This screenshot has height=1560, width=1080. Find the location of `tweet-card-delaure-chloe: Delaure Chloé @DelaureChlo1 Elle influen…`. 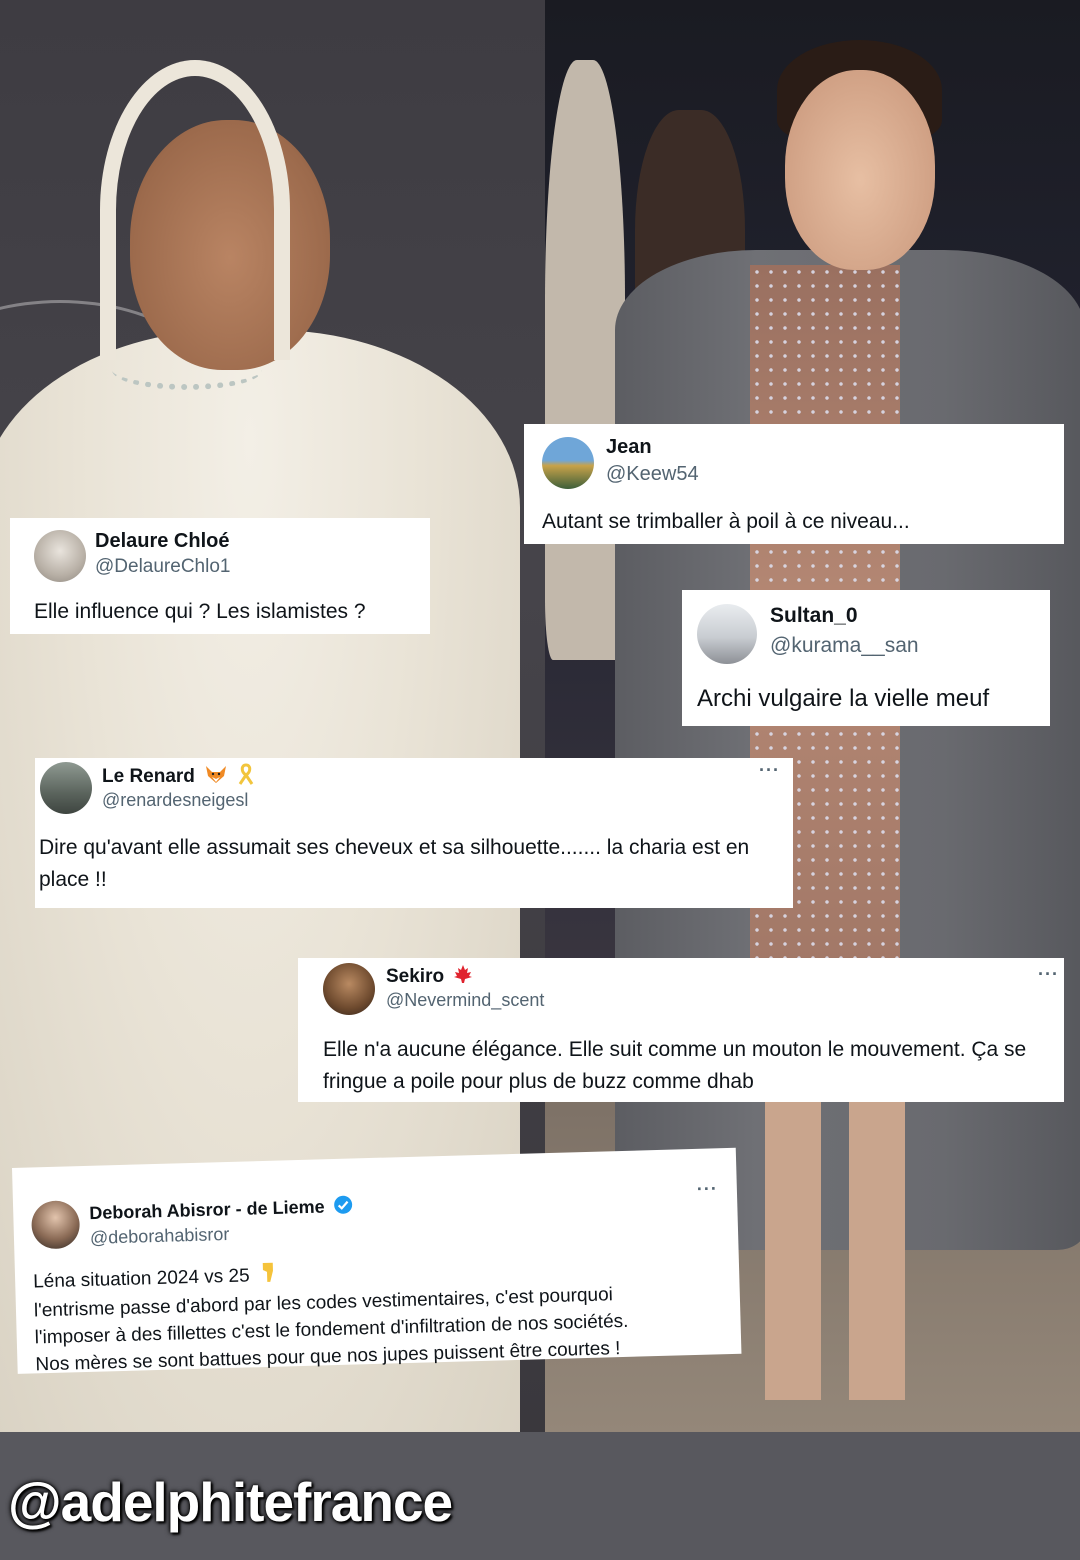

tweet-card-delaure-chloe: Delaure Chloé @DelaureChlo1 Elle influen… is located at coordinates (220, 576).